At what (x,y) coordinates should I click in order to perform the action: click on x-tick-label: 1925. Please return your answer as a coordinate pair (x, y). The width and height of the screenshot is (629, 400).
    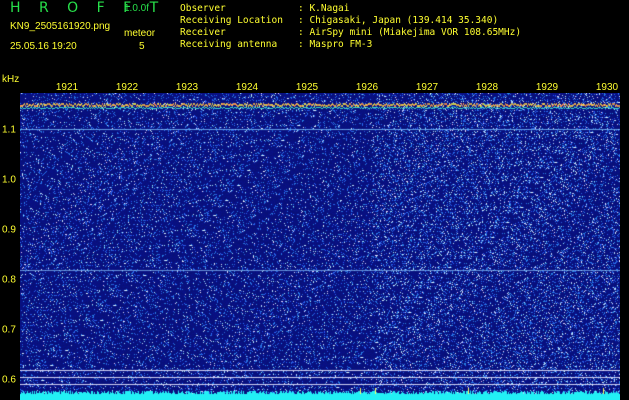
    Looking at the image, I should click on (307, 87).